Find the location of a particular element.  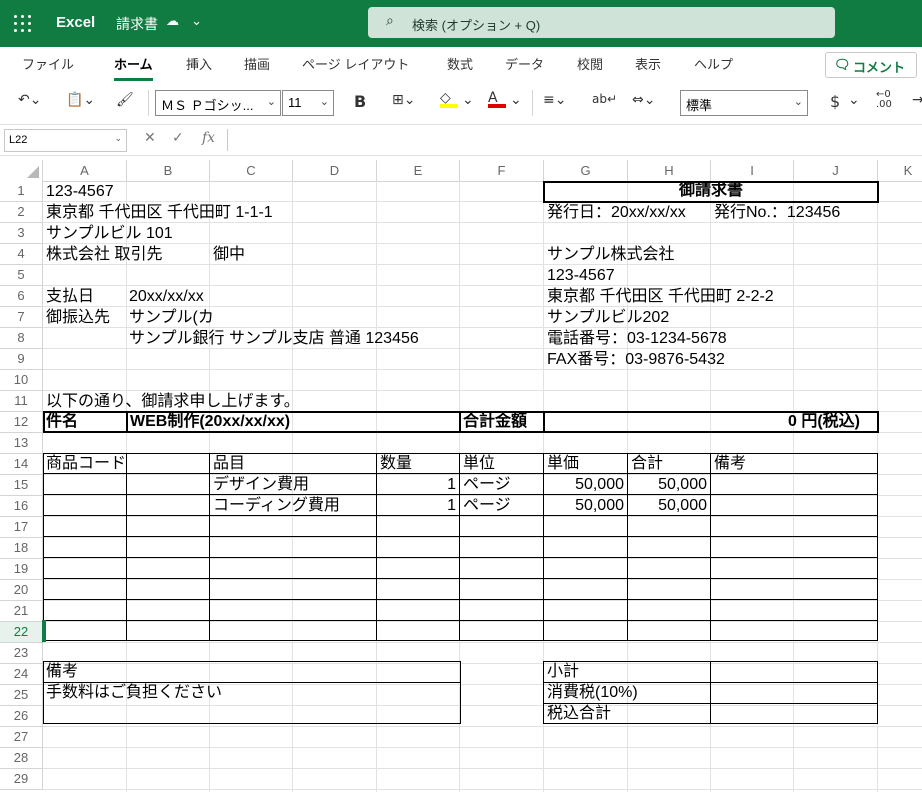

column-header-K: K is located at coordinates (900, 171).